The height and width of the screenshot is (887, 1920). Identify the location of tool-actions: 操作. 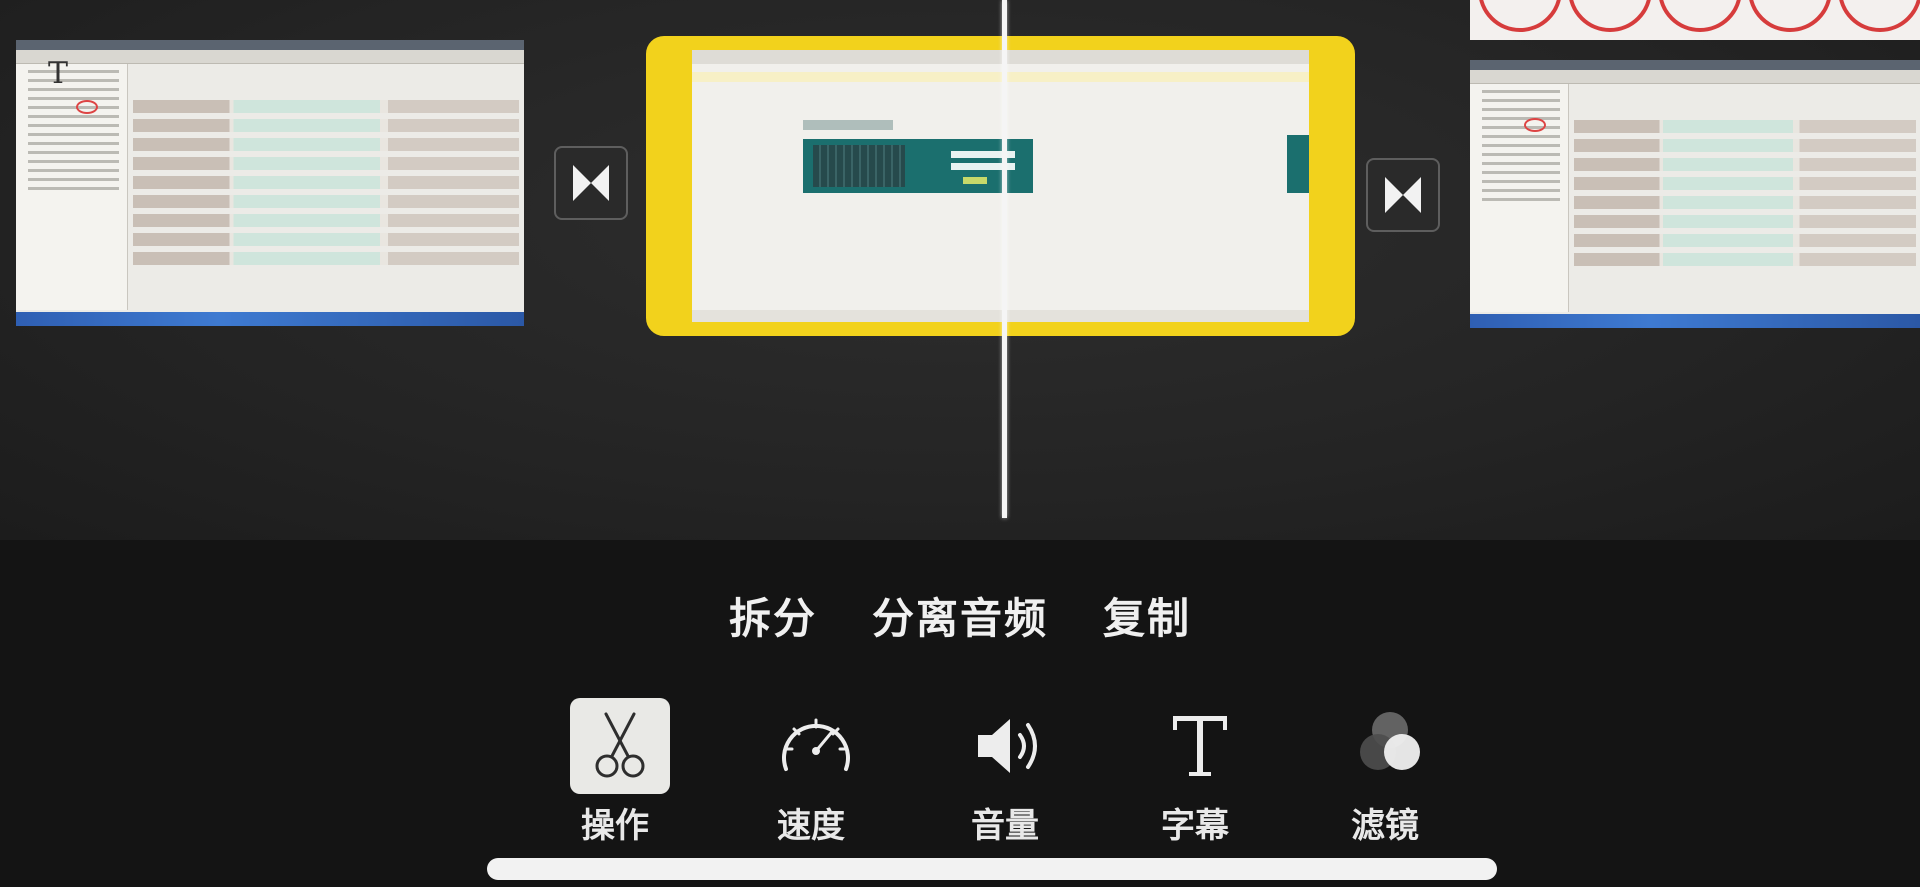
(615, 773).